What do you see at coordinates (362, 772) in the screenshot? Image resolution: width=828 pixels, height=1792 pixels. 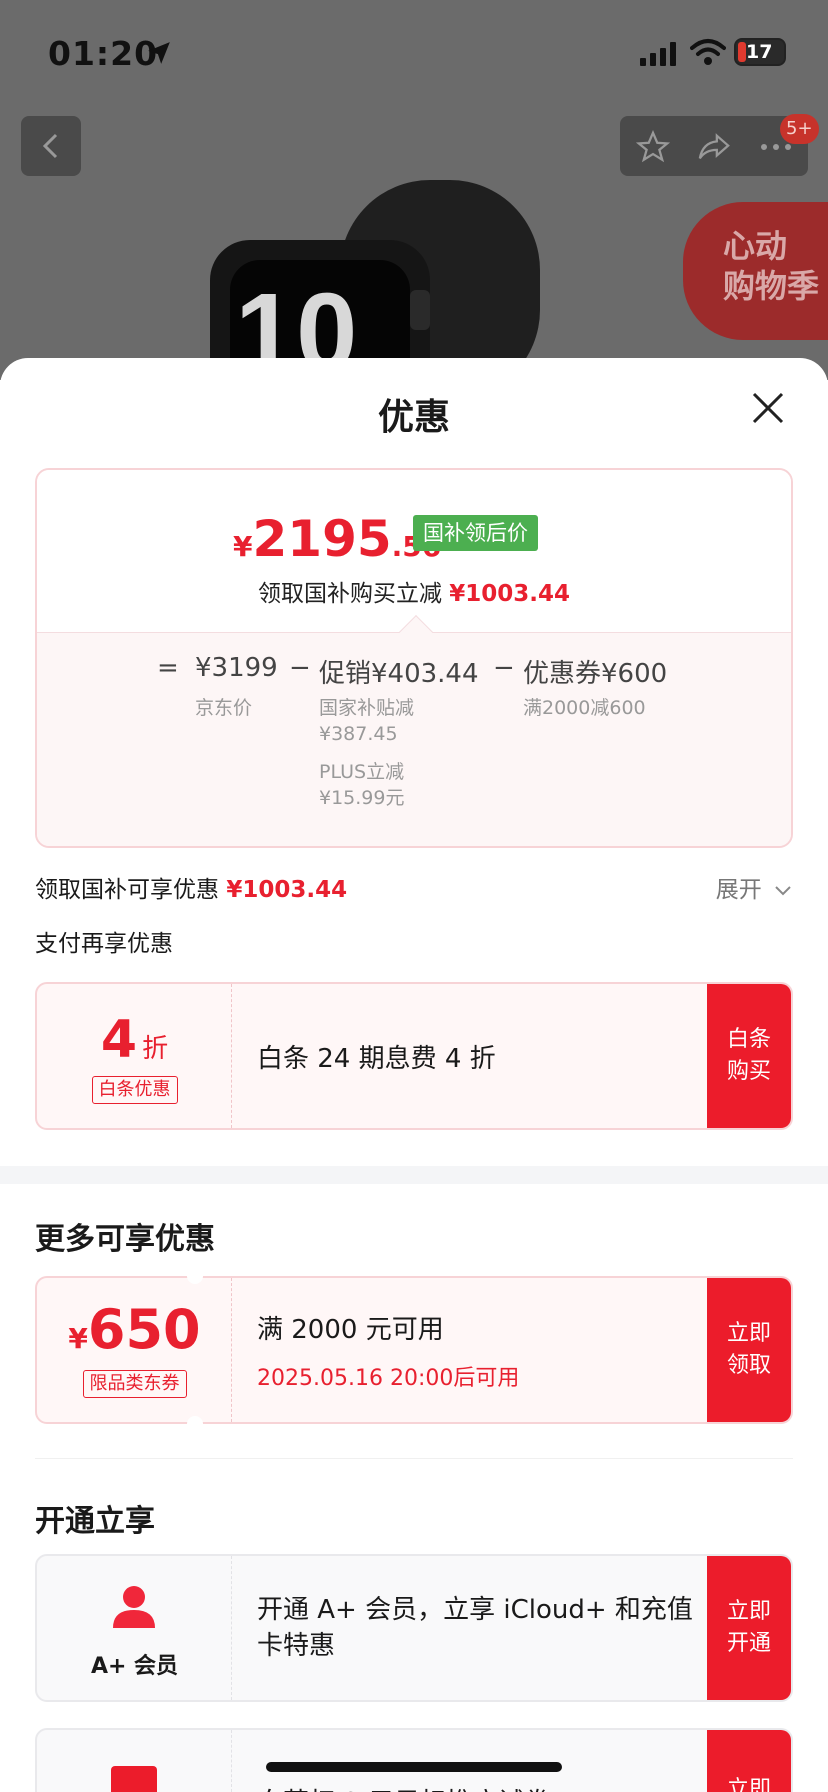 I see `promo-detail2-label: PLUS立减` at bounding box center [362, 772].